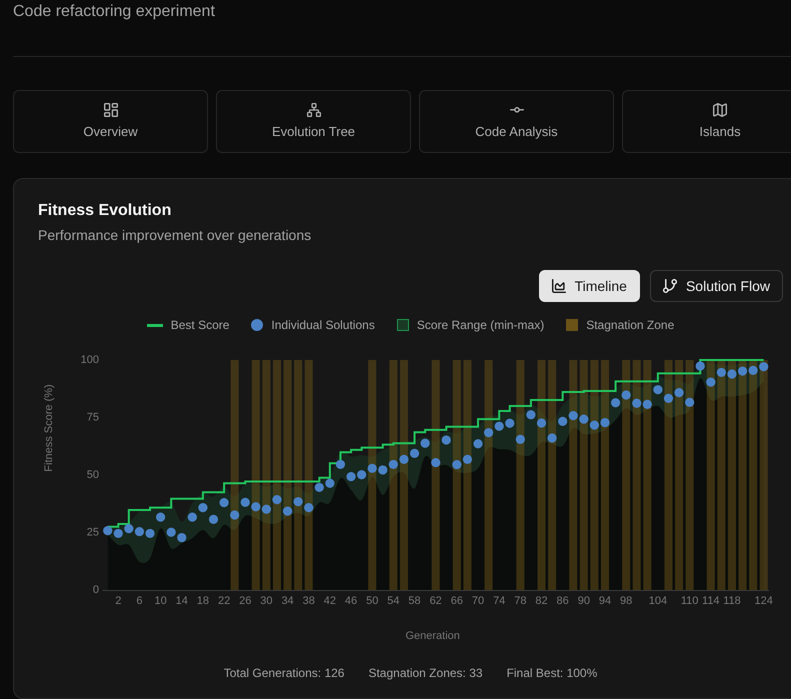 This screenshot has width=791, height=699. I want to click on x-tick-label: 90, so click(584, 601).